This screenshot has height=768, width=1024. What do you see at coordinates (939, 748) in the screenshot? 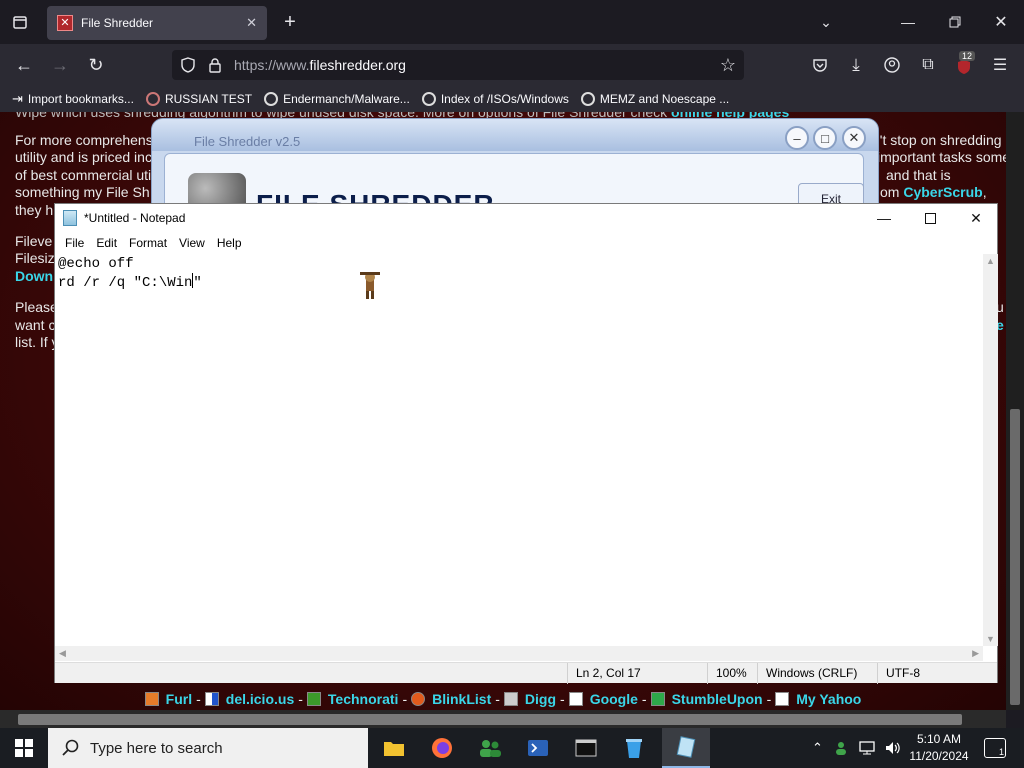
I see `taskbar-clock: 5:10 AM 11/20/2024` at bounding box center [939, 748].